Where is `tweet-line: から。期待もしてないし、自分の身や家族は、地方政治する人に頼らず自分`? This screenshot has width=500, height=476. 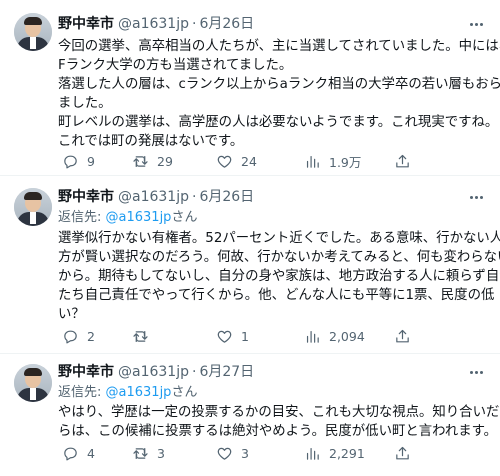 tweet-line: から。期待もしてないし、自分の身や家族は、地方政治する人に頼らず自分 is located at coordinates (279, 276).